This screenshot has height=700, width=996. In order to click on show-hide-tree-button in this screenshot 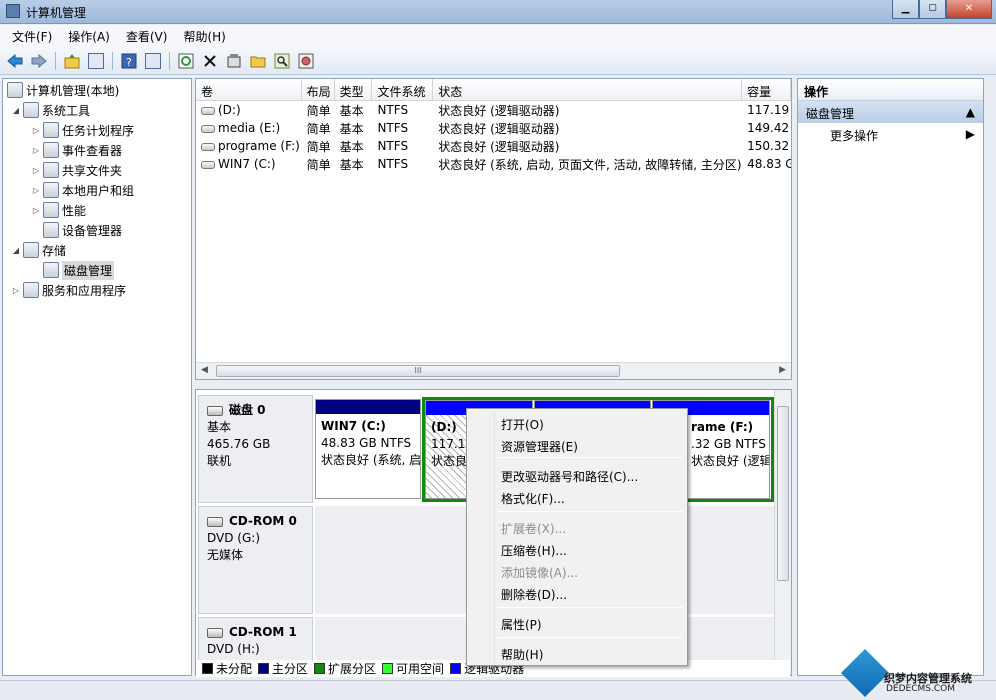, I will do `click(96, 61)`.